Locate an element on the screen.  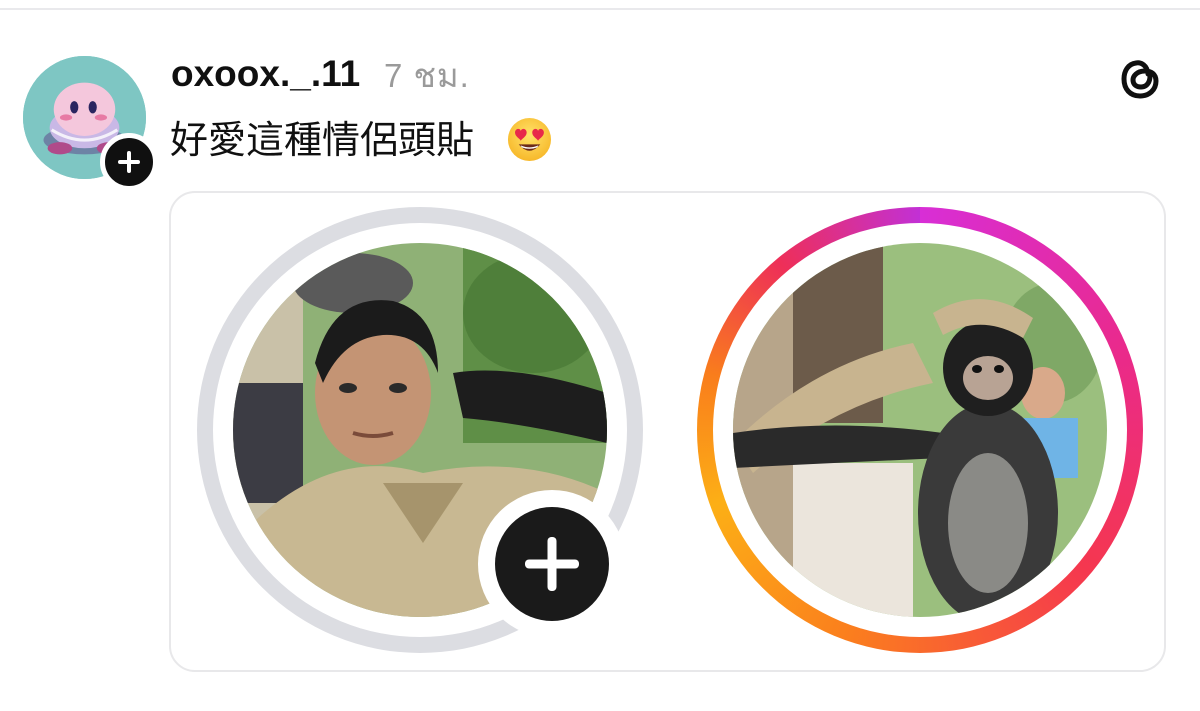
follow-button-circle is located at coordinates (552, 564).